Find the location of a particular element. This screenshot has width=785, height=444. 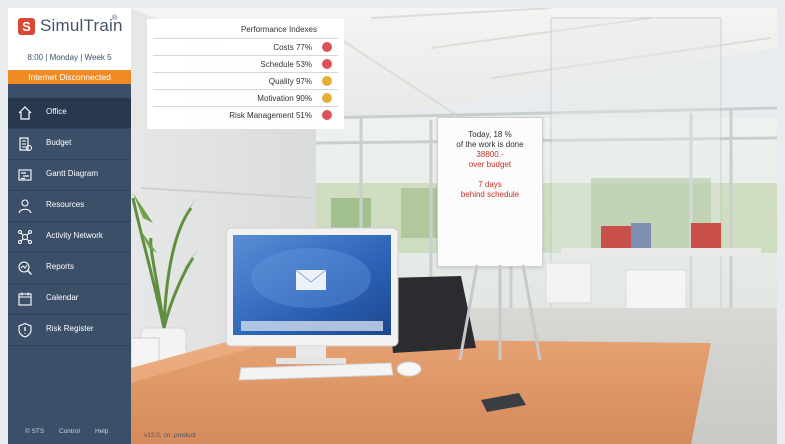

resources-icon is located at coordinates (25, 206).